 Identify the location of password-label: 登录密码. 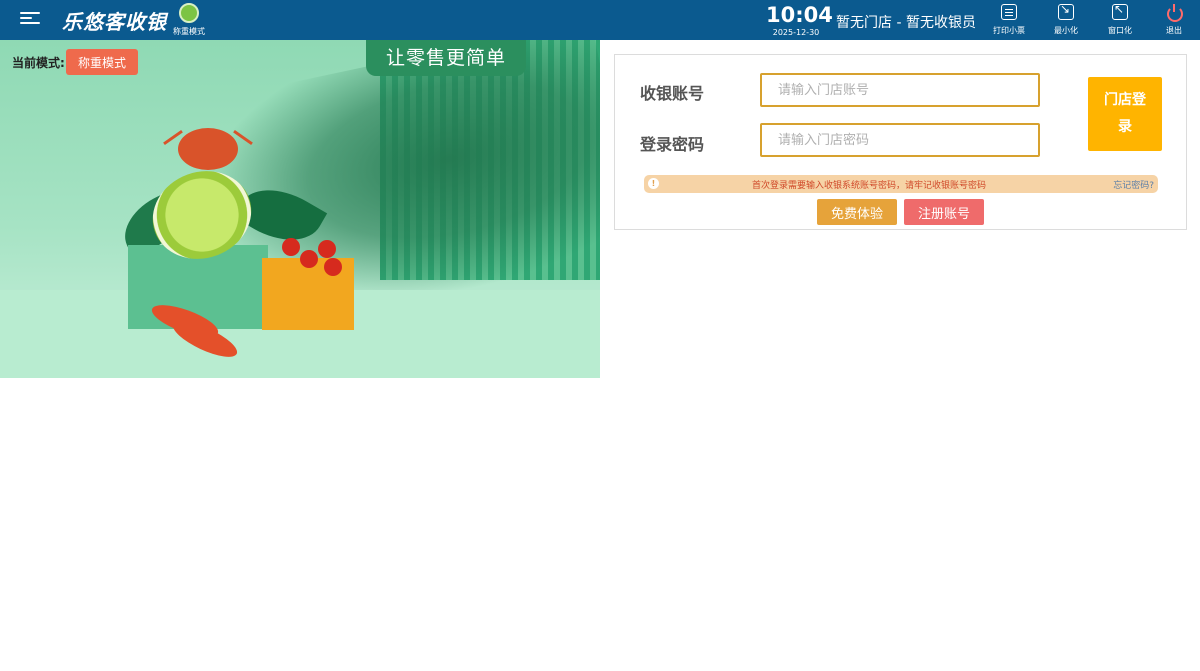
(672, 144).